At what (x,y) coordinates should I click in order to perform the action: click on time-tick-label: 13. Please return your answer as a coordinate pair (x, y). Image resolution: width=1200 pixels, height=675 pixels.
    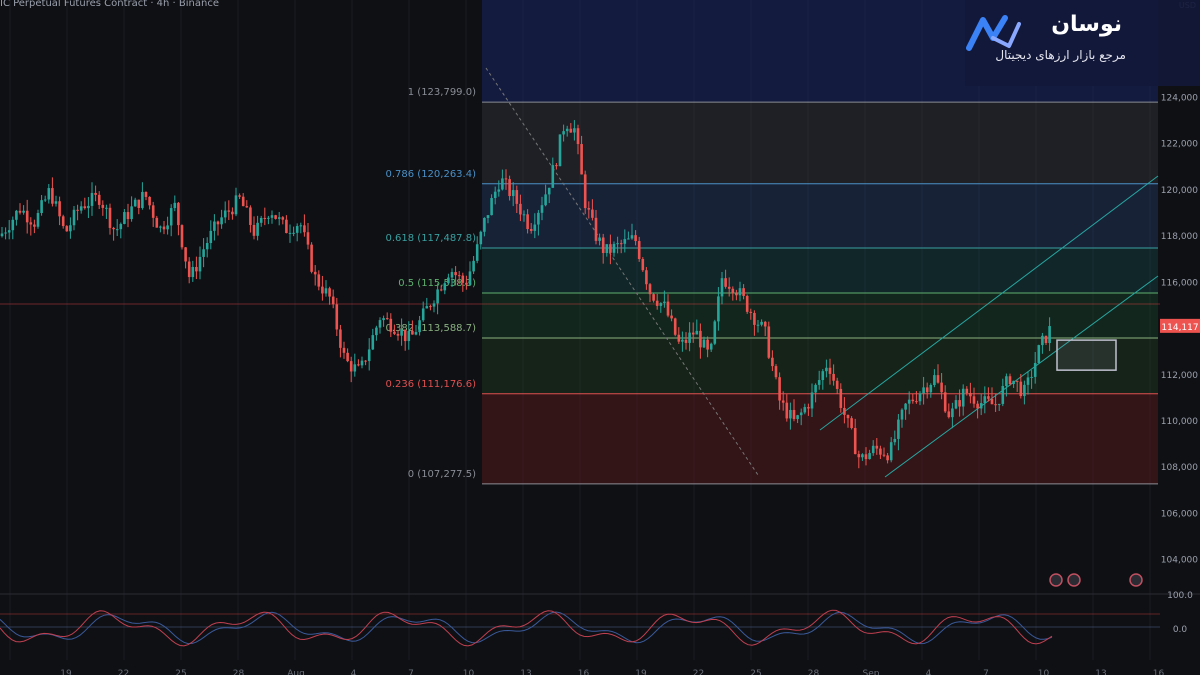
    Looking at the image, I should click on (525, 672).